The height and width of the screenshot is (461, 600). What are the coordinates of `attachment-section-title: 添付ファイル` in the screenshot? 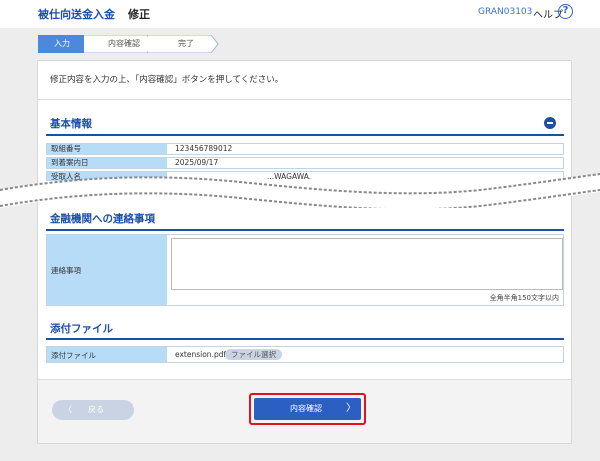 It's located at (81, 329).